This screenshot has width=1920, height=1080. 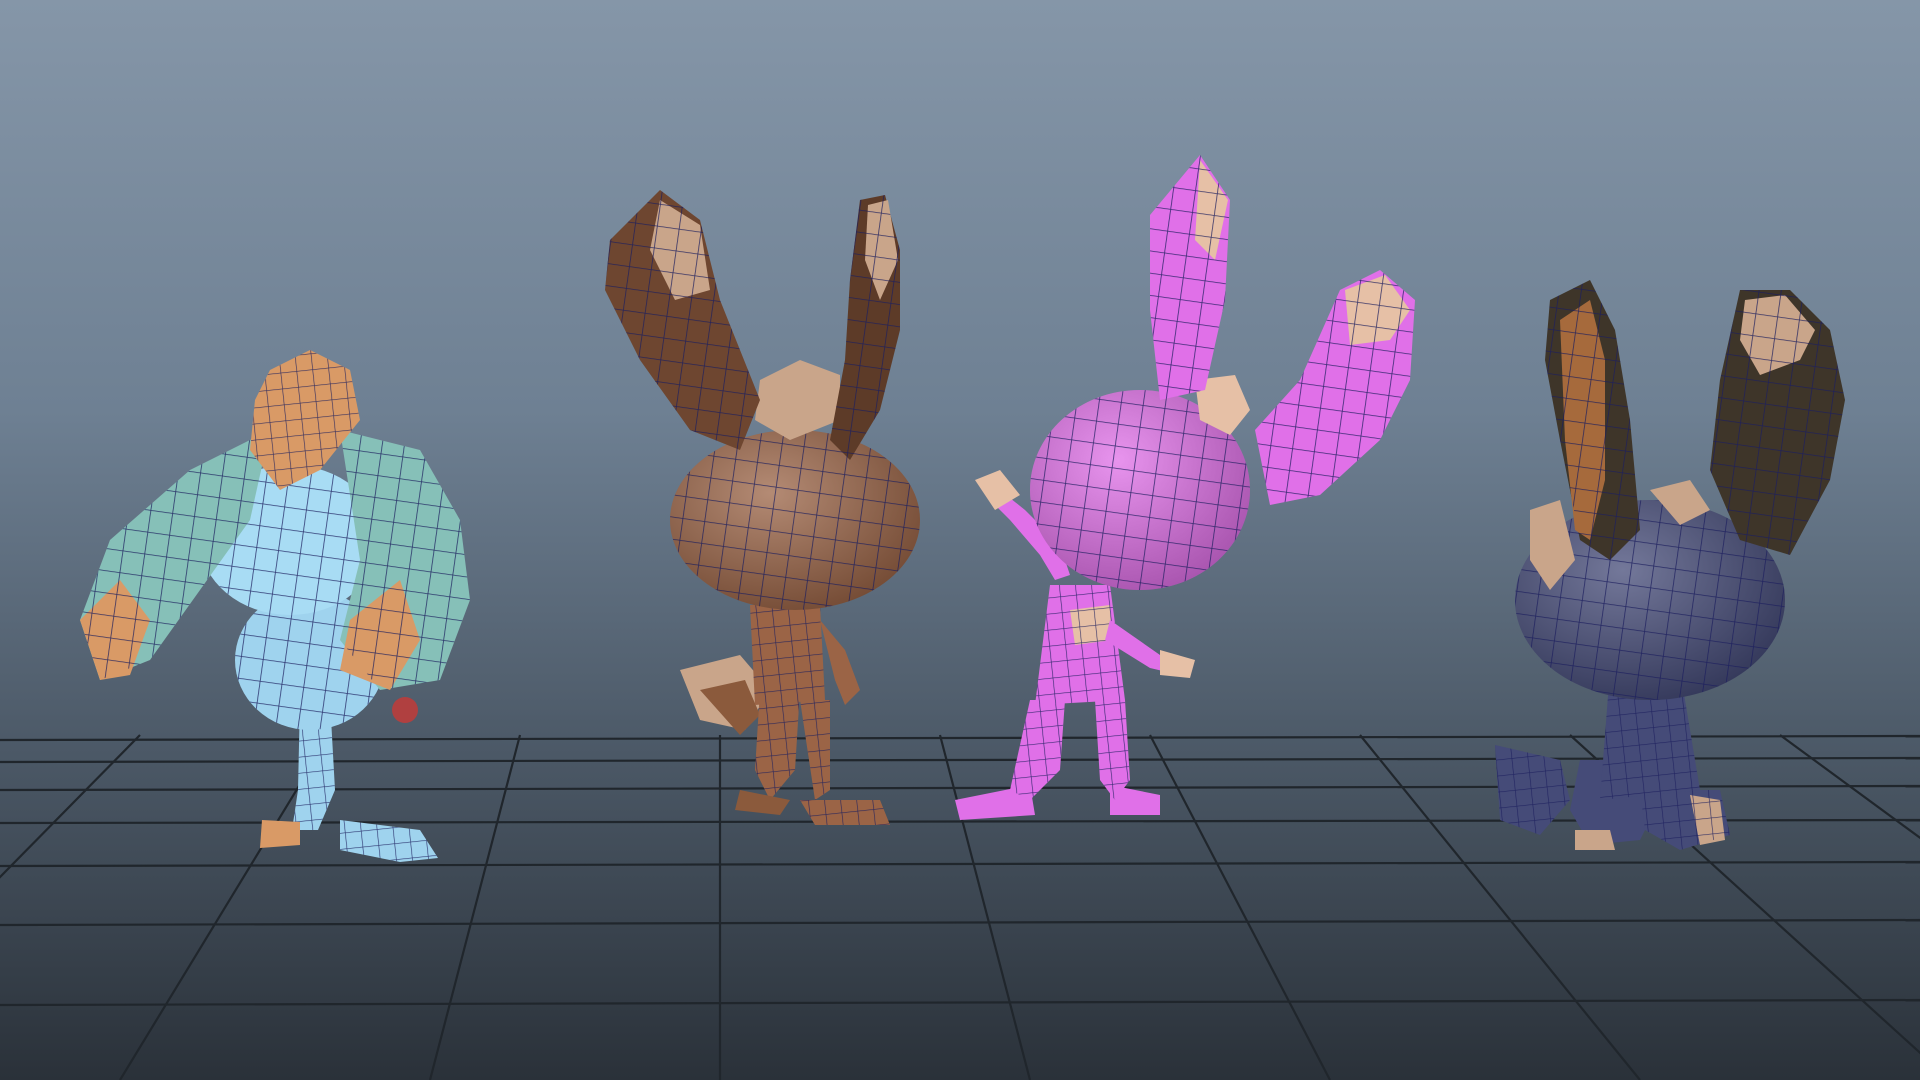 What do you see at coordinates (762, 507) in the screenshot?
I see `brown-rabbit-model` at bounding box center [762, 507].